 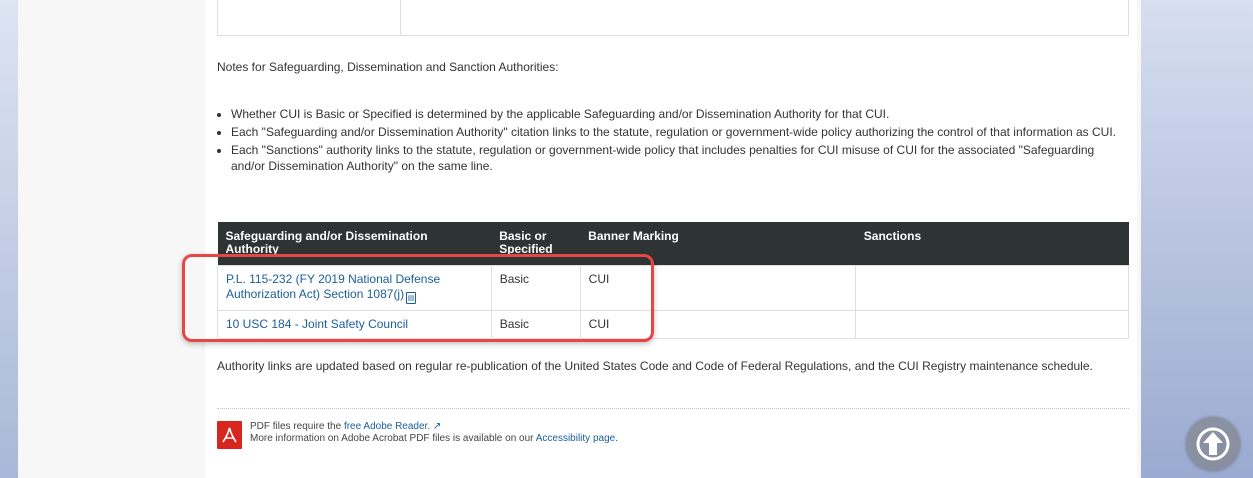 What do you see at coordinates (111, 239) in the screenshot?
I see `left-gutter` at bounding box center [111, 239].